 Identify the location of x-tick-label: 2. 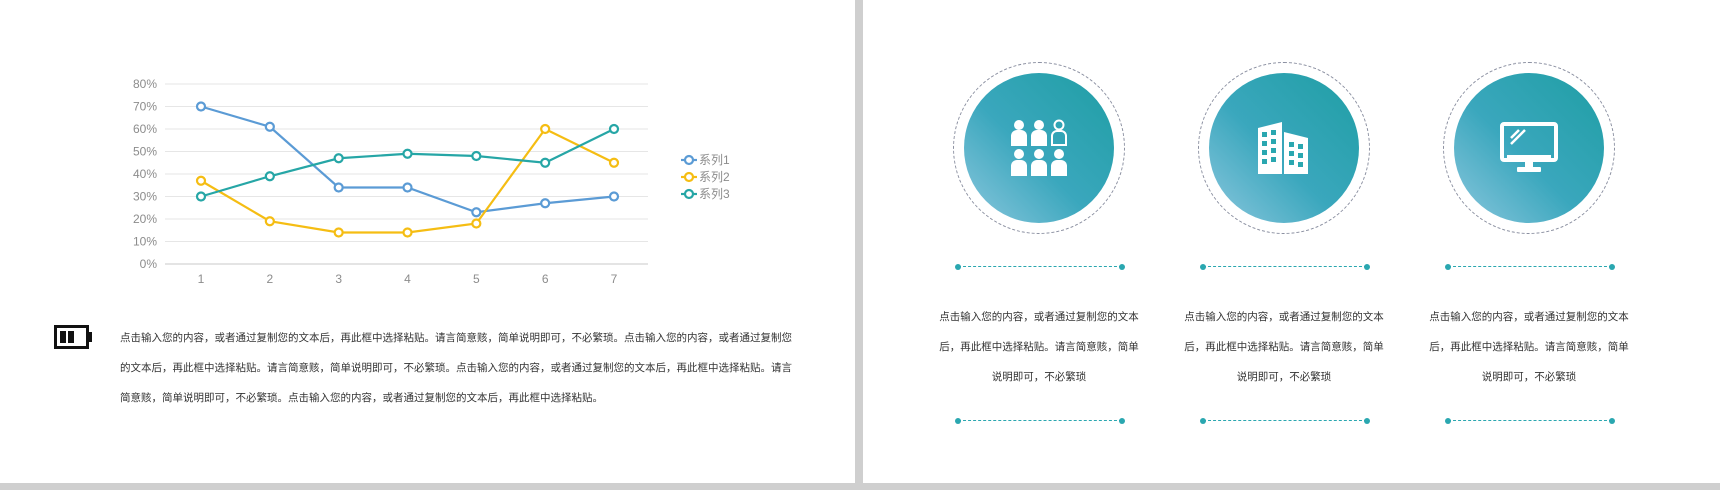
(269, 279).